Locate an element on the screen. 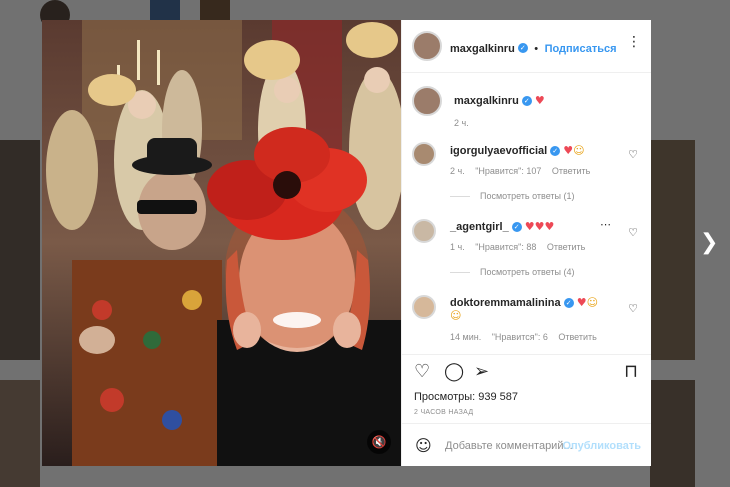 This screenshot has width=730, height=487. comment-likes: "Нравится": 107 is located at coordinates (508, 171).